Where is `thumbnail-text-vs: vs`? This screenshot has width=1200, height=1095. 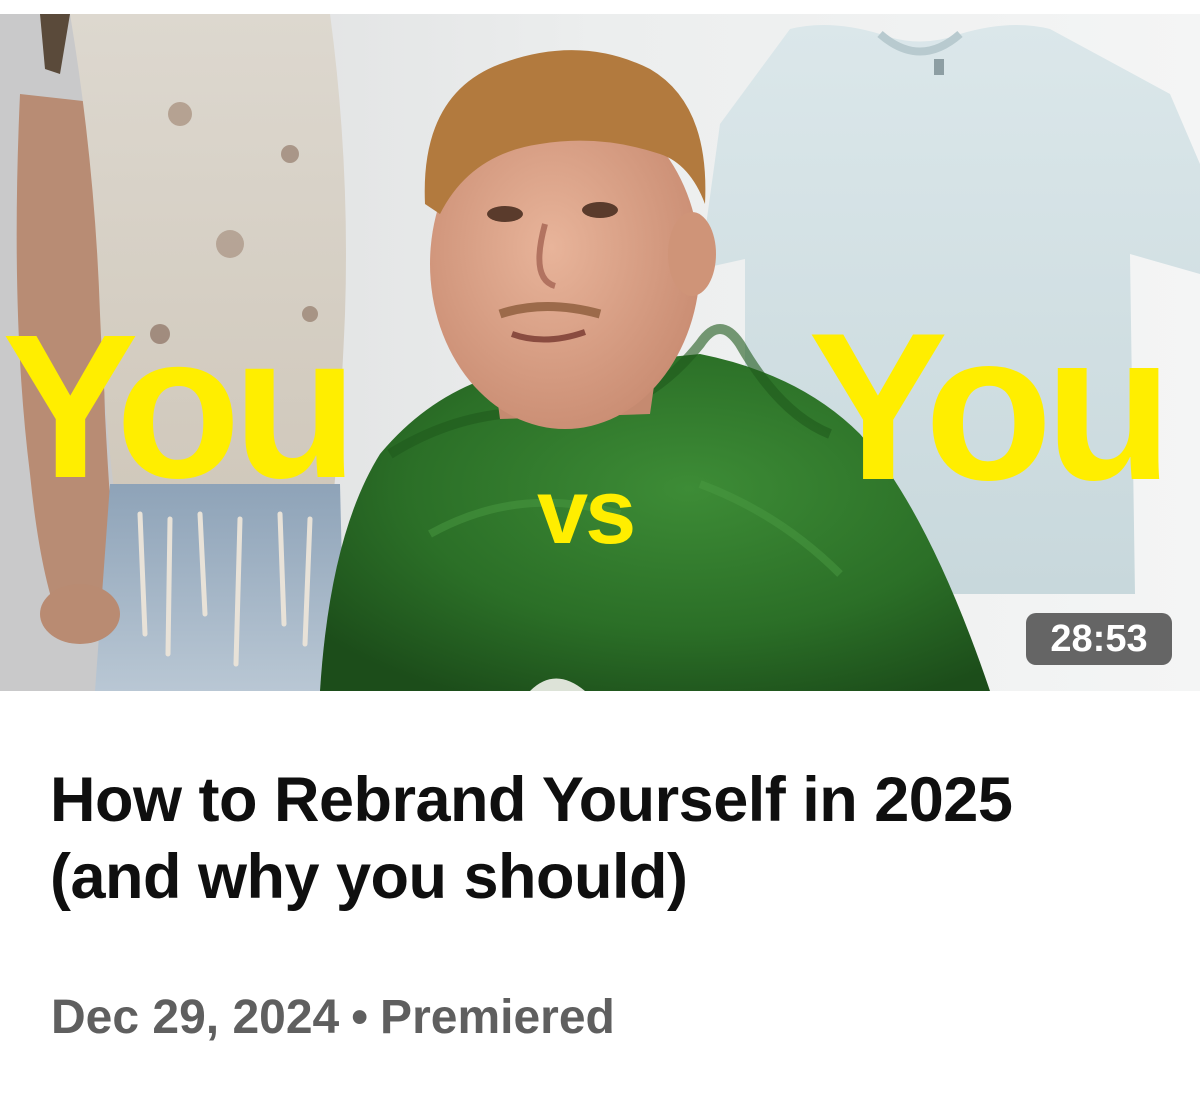 thumbnail-text-vs: vs is located at coordinates (586, 512).